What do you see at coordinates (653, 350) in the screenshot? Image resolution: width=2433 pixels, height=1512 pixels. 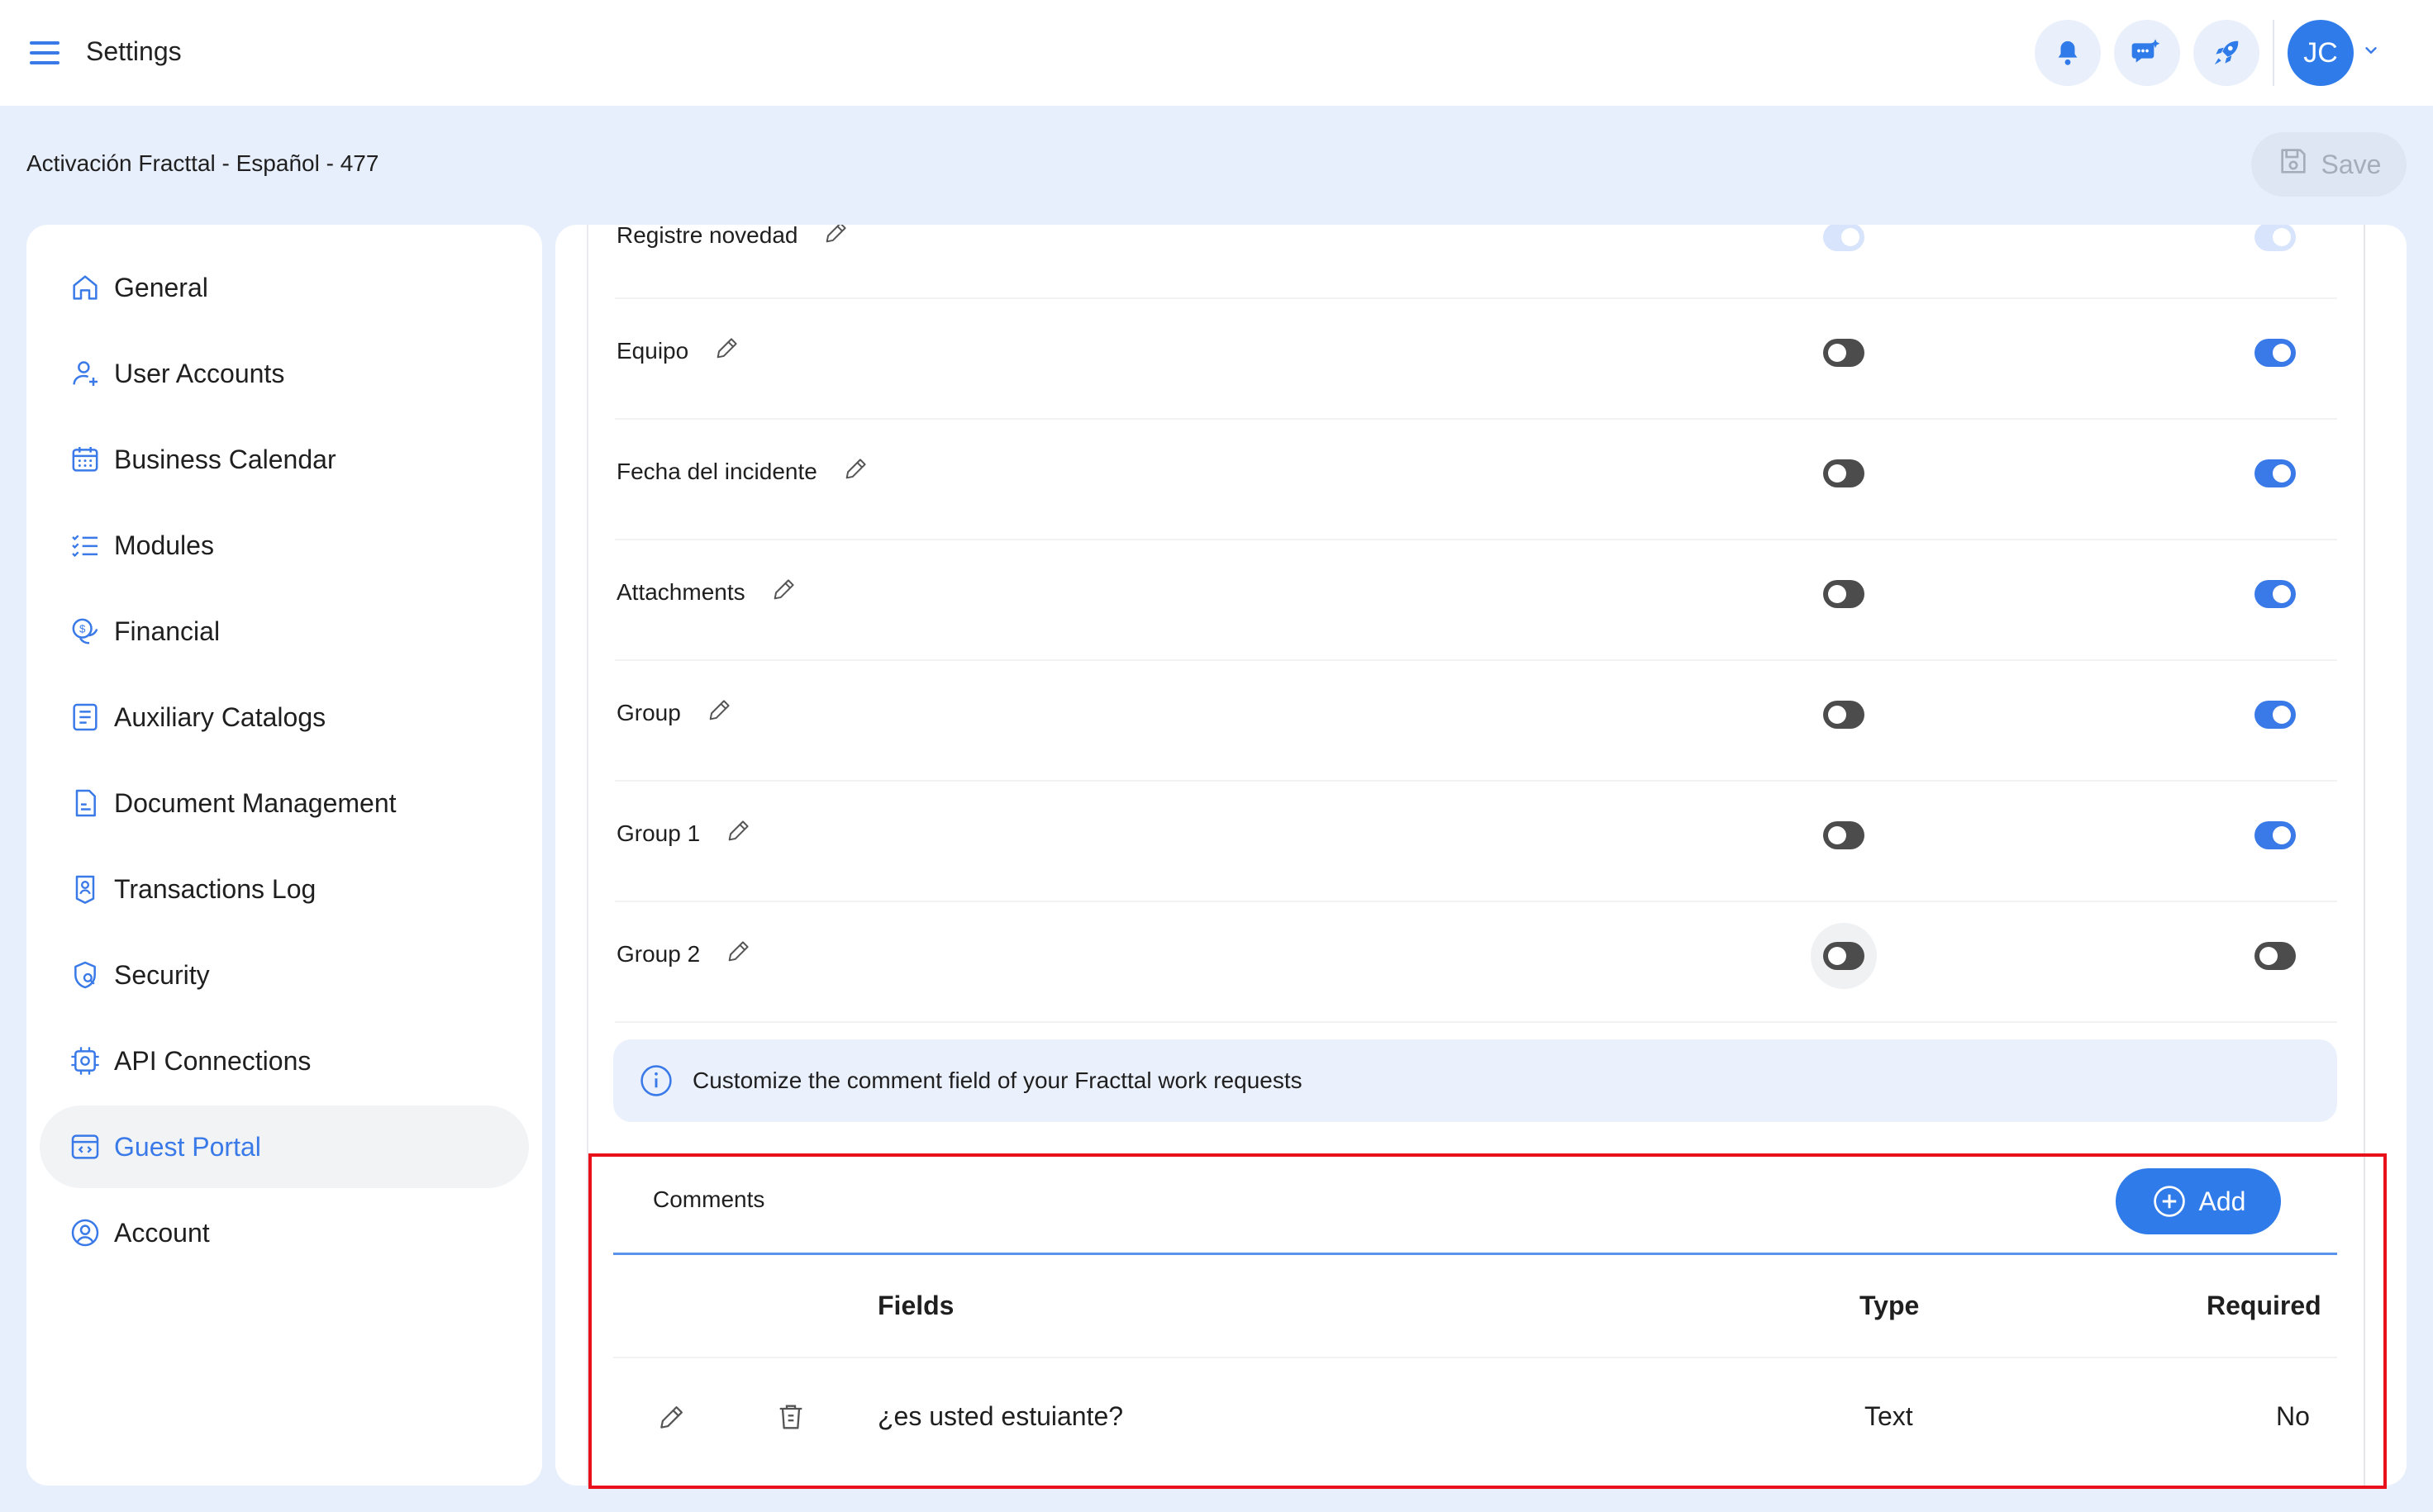 I see `field-label: Equipo` at bounding box center [653, 350].